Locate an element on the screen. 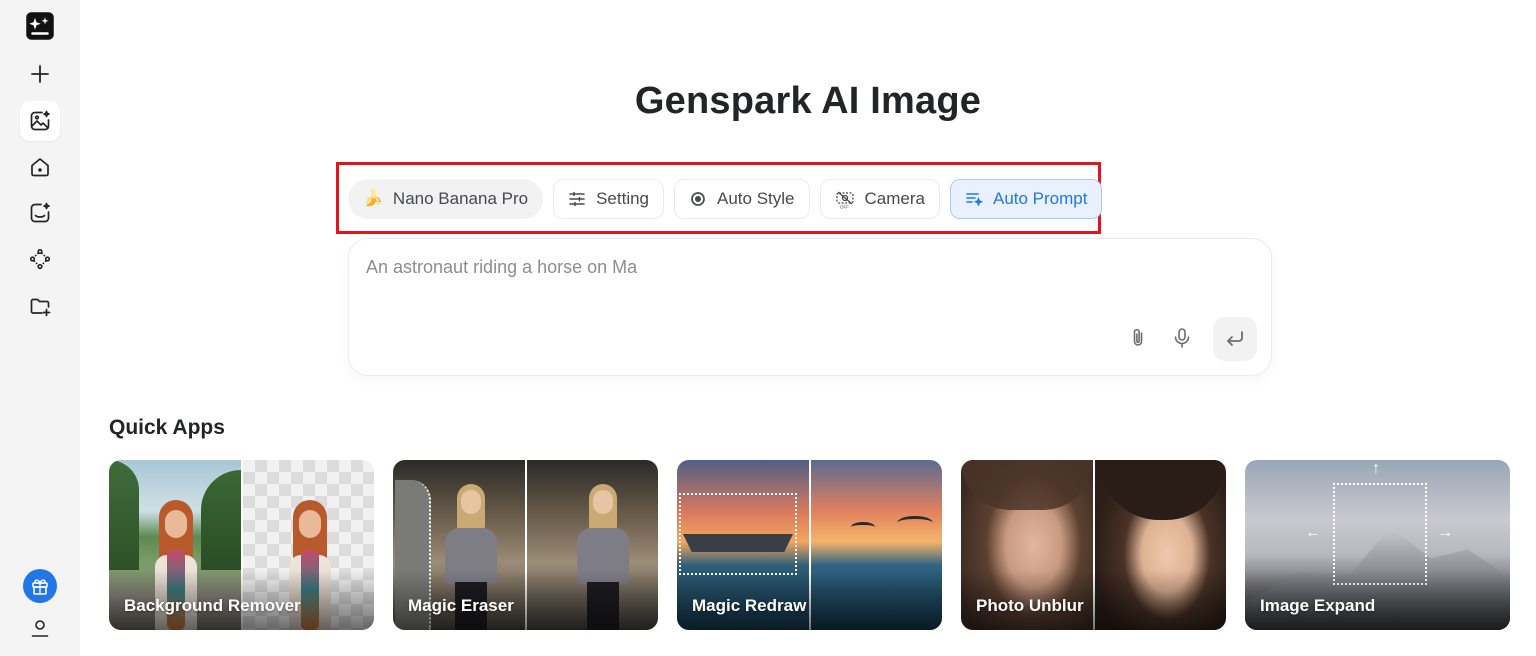 The height and width of the screenshot is (656, 1536). camera-label: Camera is located at coordinates (894, 198).